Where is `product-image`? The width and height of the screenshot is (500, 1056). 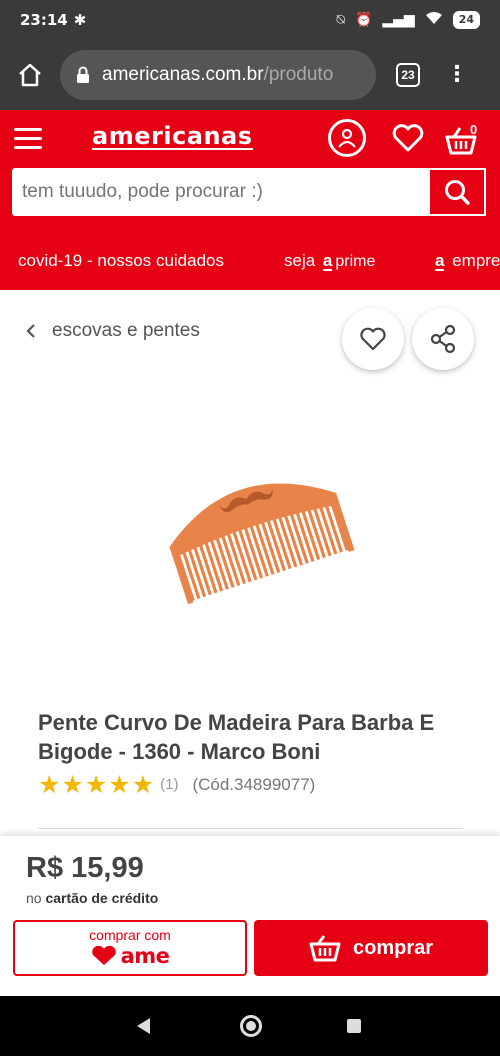
product-image is located at coordinates (255, 535).